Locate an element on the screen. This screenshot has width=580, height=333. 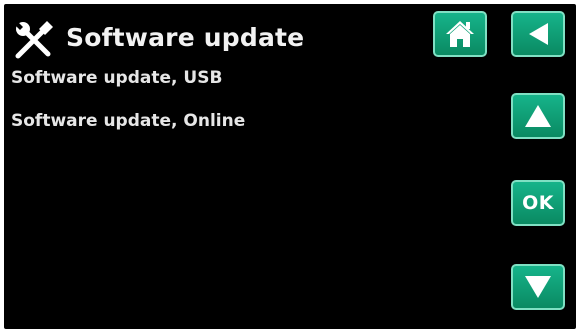
scroll-up-button is located at coordinates (538, 116).